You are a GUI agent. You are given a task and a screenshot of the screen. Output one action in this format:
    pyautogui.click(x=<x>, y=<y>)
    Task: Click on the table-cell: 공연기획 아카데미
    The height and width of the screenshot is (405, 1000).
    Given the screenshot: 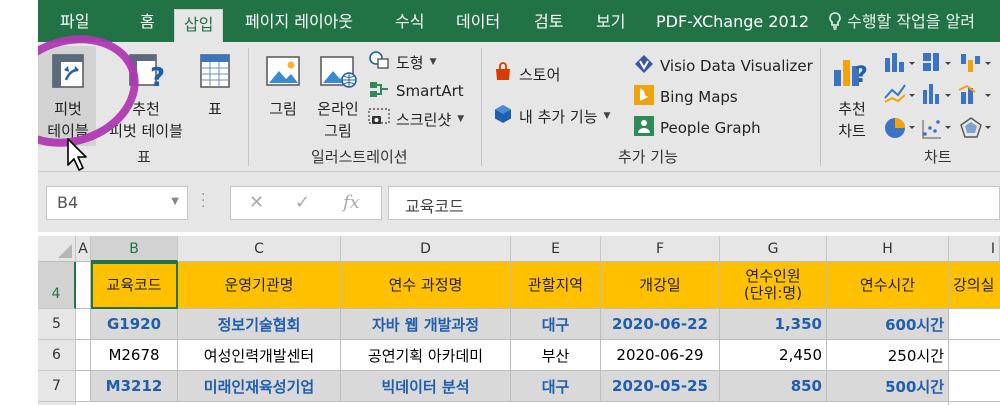 What is the action you would take?
    pyautogui.click(x=426, y=355)
    